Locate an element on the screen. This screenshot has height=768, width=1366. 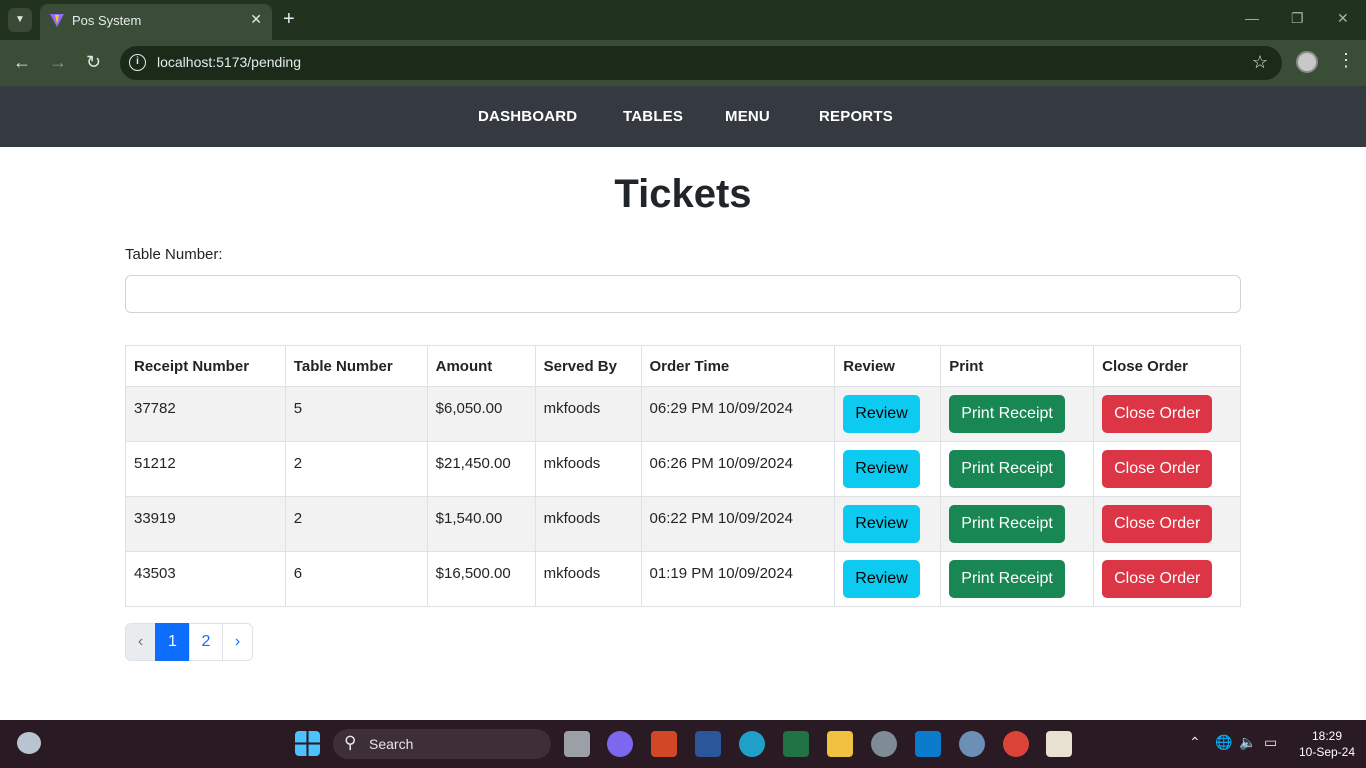
postgresql-icon is located at coordinates (972, 744).